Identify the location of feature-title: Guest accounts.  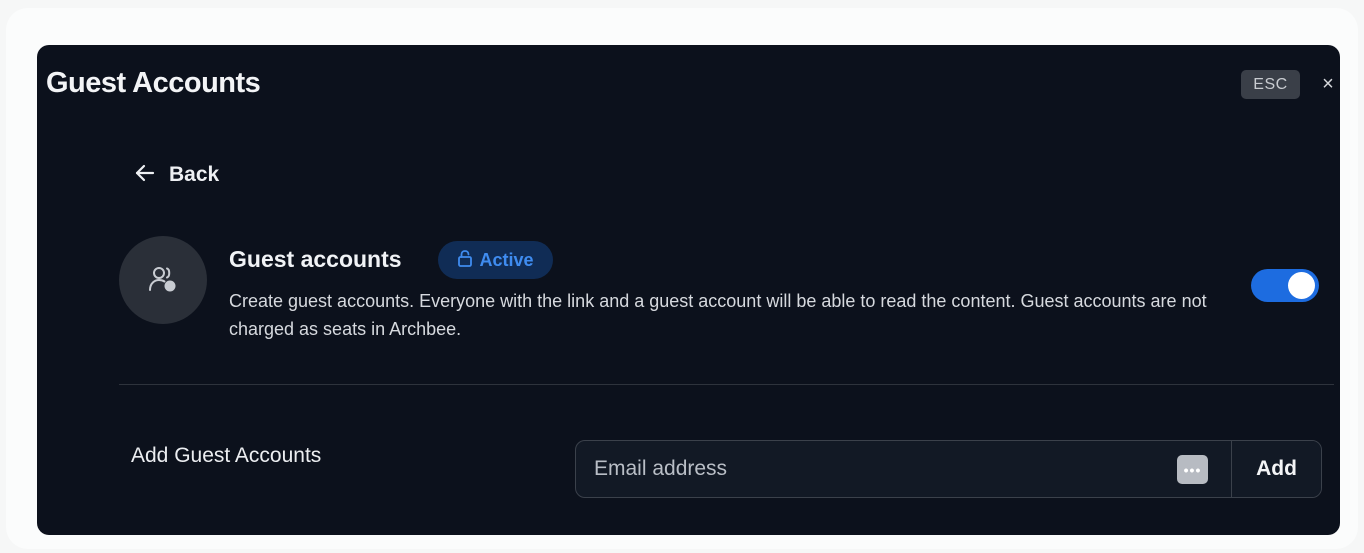
(315, 259).